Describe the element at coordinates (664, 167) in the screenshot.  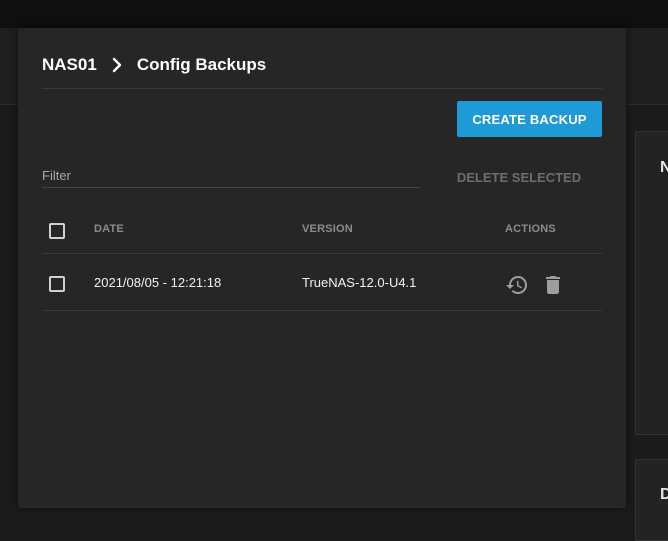
I see `background-card-one-title: N` at that location.